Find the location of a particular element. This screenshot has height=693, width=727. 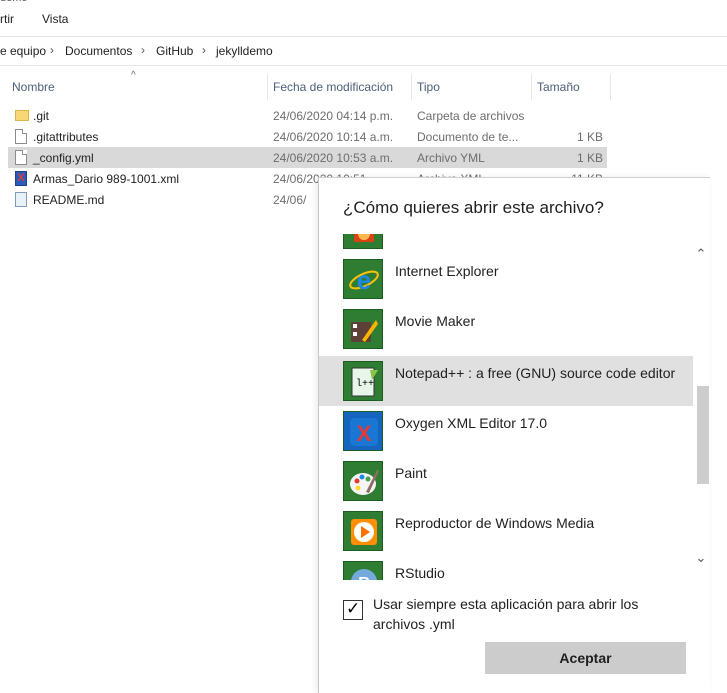

app-label: Oxygen XML Editor 17.0 is located at coordinates (471, 423).